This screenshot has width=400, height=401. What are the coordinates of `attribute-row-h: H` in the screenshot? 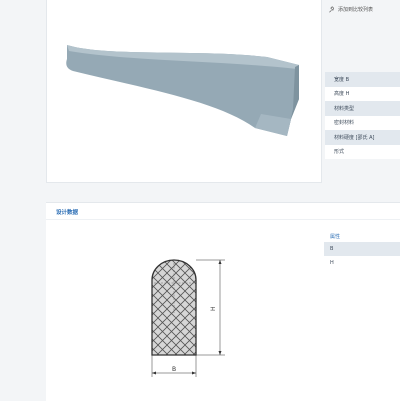 It's located at (362, 263).